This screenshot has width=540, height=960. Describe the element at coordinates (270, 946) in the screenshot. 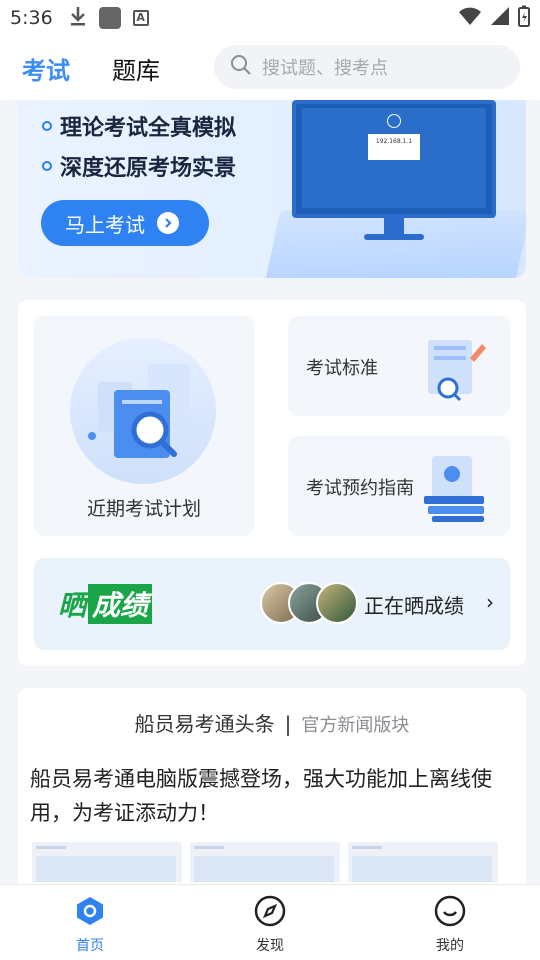

I see `nav-discover-label: 发现` at that location.